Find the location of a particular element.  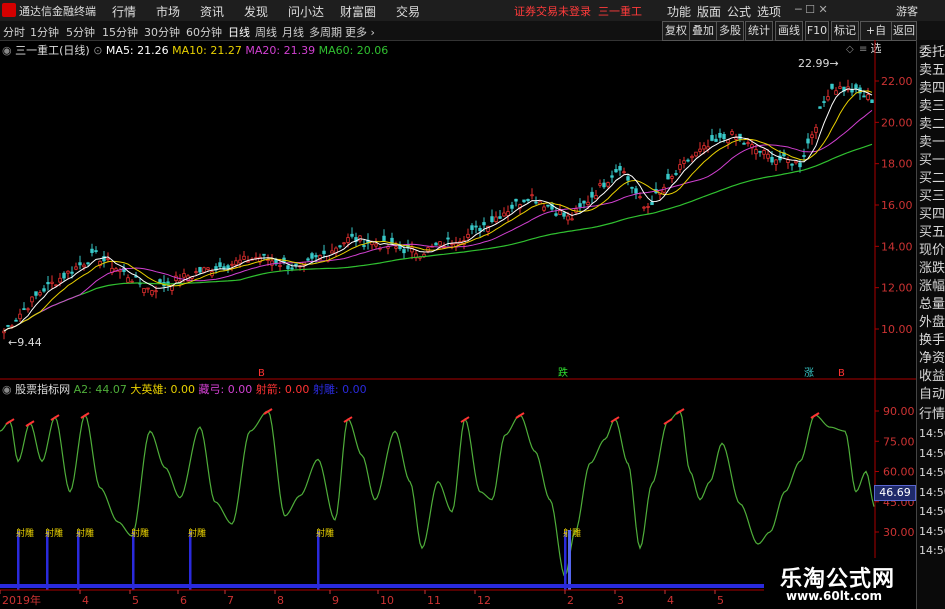

period-weekly: 周线 is located at coordinates (266, 32).